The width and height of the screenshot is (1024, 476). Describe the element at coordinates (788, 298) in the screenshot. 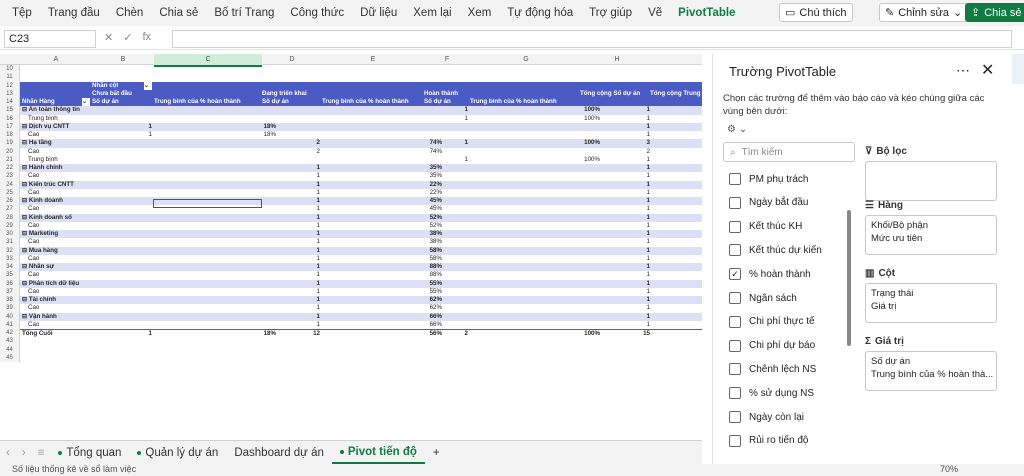

I see `field-item: Ngân sách` at that location.